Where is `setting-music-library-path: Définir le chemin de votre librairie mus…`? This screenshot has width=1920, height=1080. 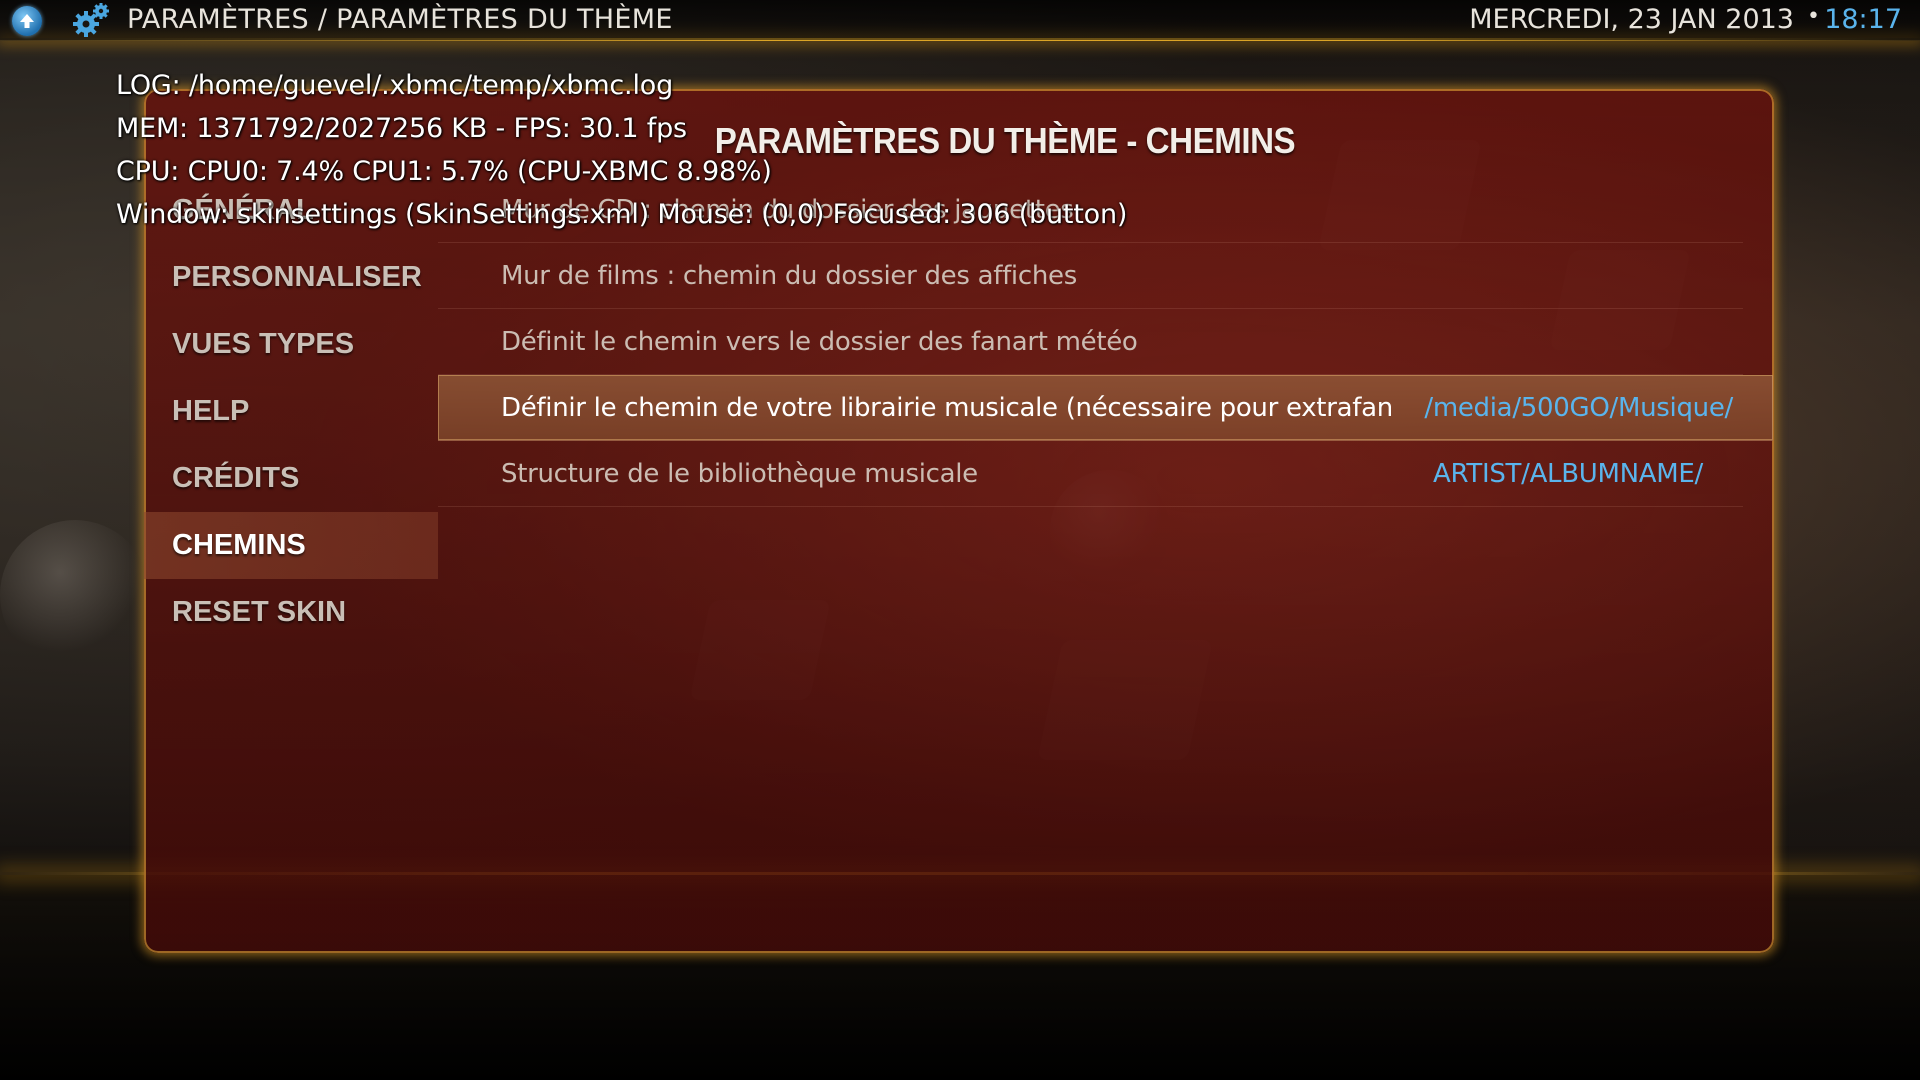
setting-music-library-path: Définir le chemin de votre librairie mus… is located at coordinates (1105, 408).